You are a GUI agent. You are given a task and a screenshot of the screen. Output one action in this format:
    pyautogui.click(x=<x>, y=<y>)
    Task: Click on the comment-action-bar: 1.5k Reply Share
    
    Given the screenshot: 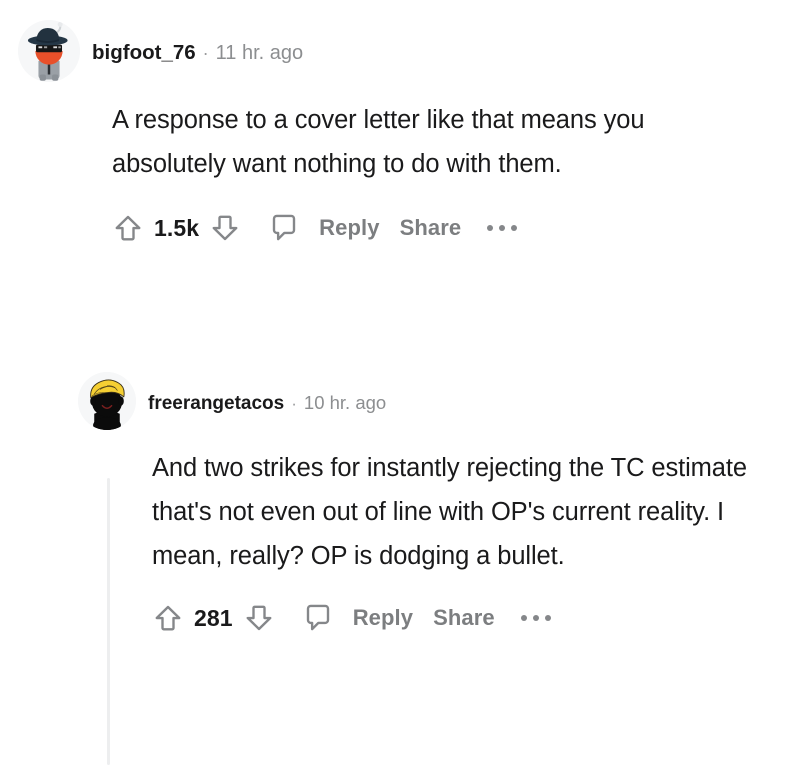 What is the action you would take?
    pyautogui.click(x=454, y=228)
    